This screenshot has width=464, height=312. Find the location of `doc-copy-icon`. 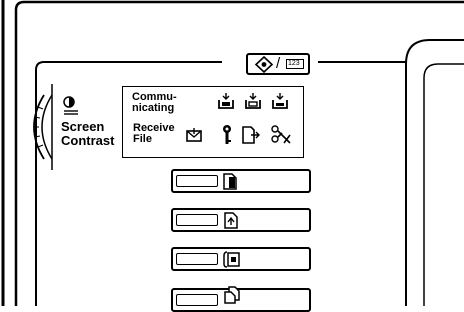

doc-copy-icon is located at coordinates (231, 259).